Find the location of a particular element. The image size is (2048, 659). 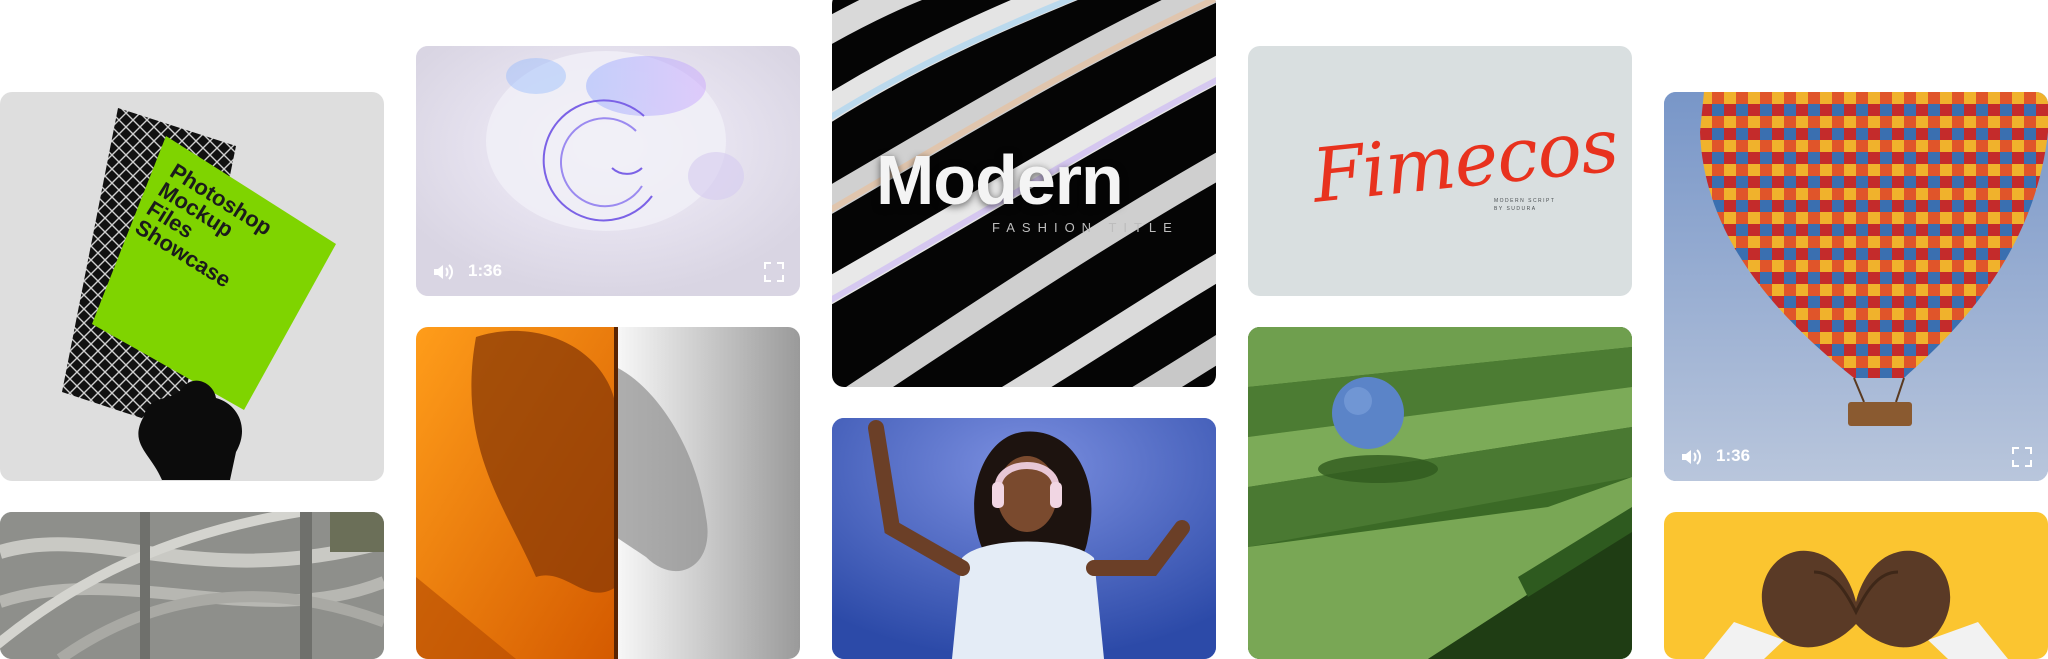

green-steps-tile is located at coordinates (1440, 493).